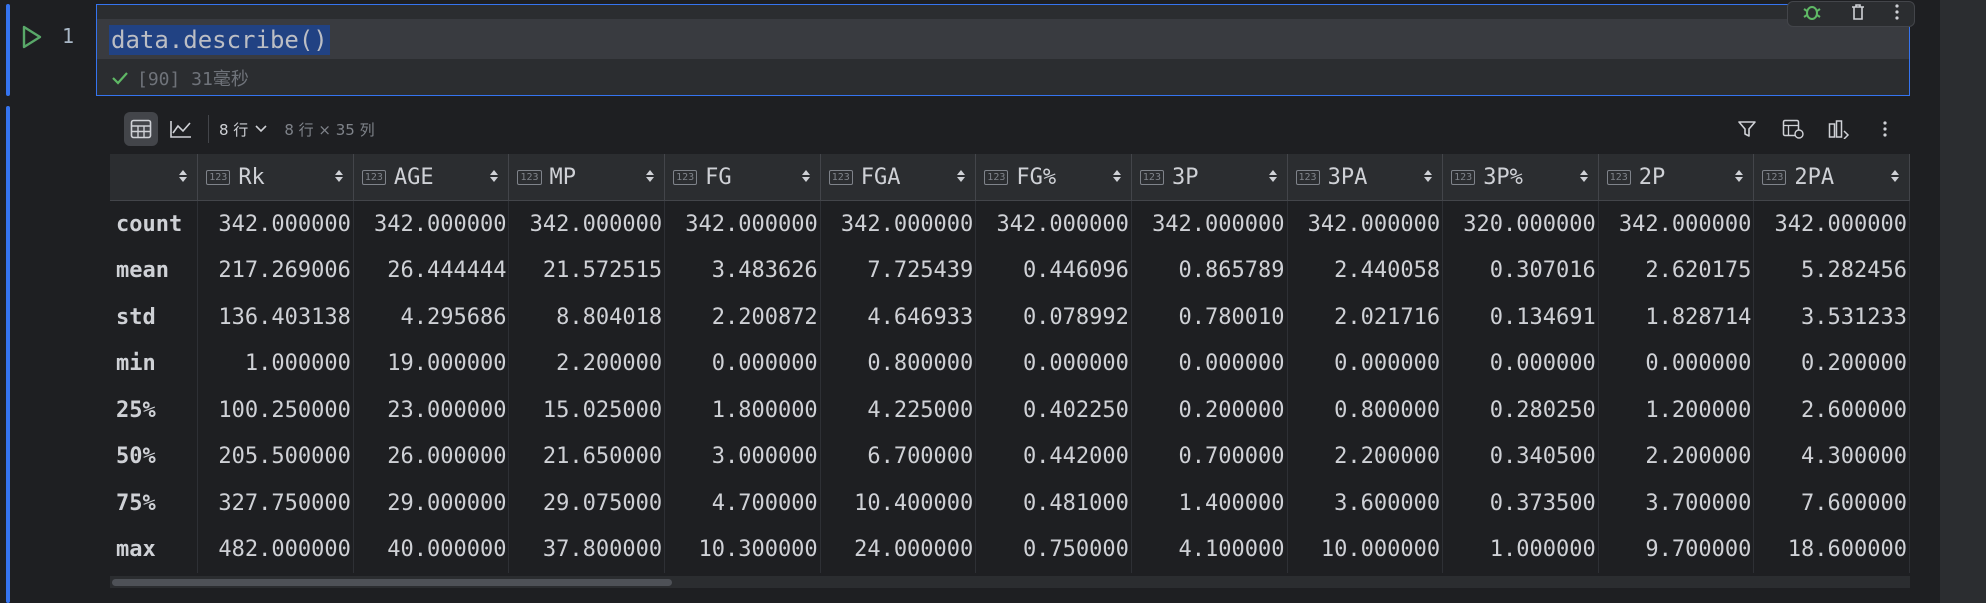  I want to click on column-header: 123 3PA, so click(1365, 177).